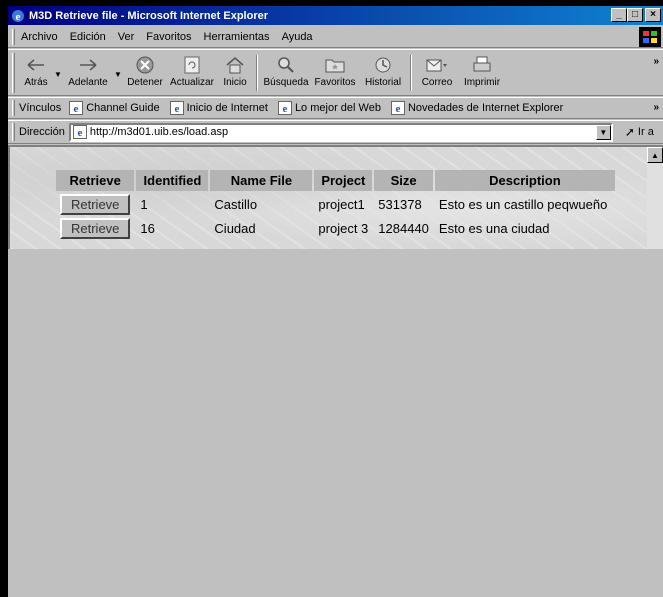 The height and width of the screenshot is (597, 663). I want to click on back-button: Atrás, so click(36, 72).